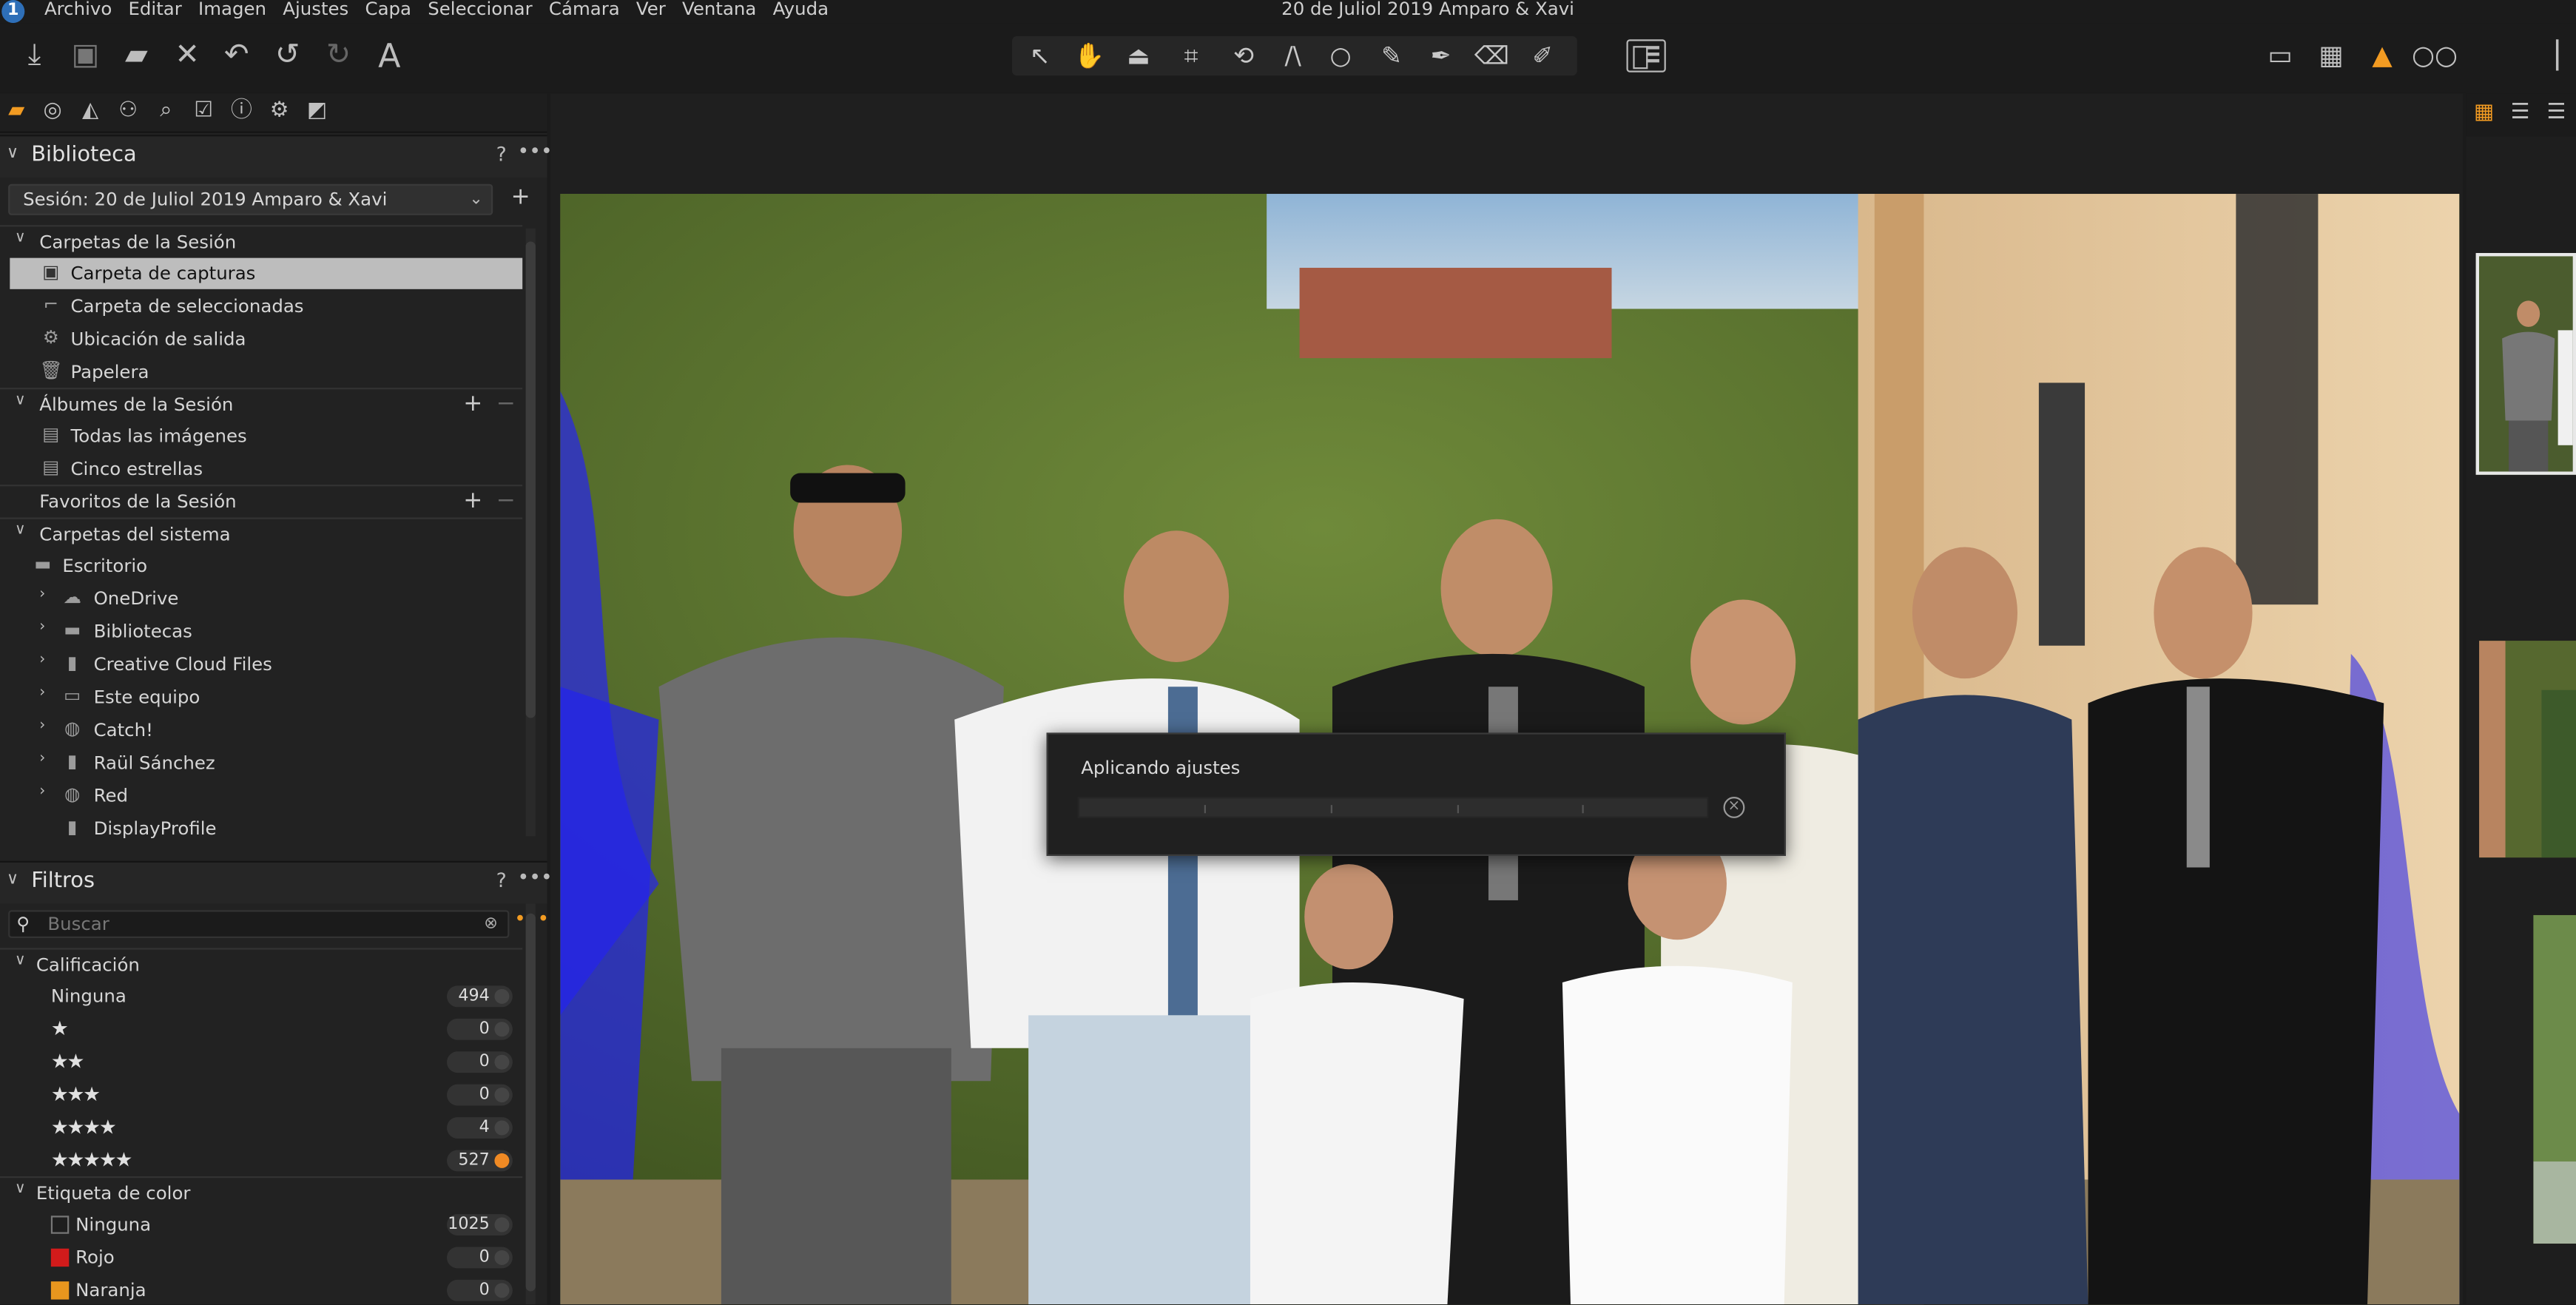 This screenshot has width=2576, height=1305. Describe the element at coordinates (261, 306) in the screenshot. I see `folder-selects: ⌐ Carpeta de seleccionadas` at that location.